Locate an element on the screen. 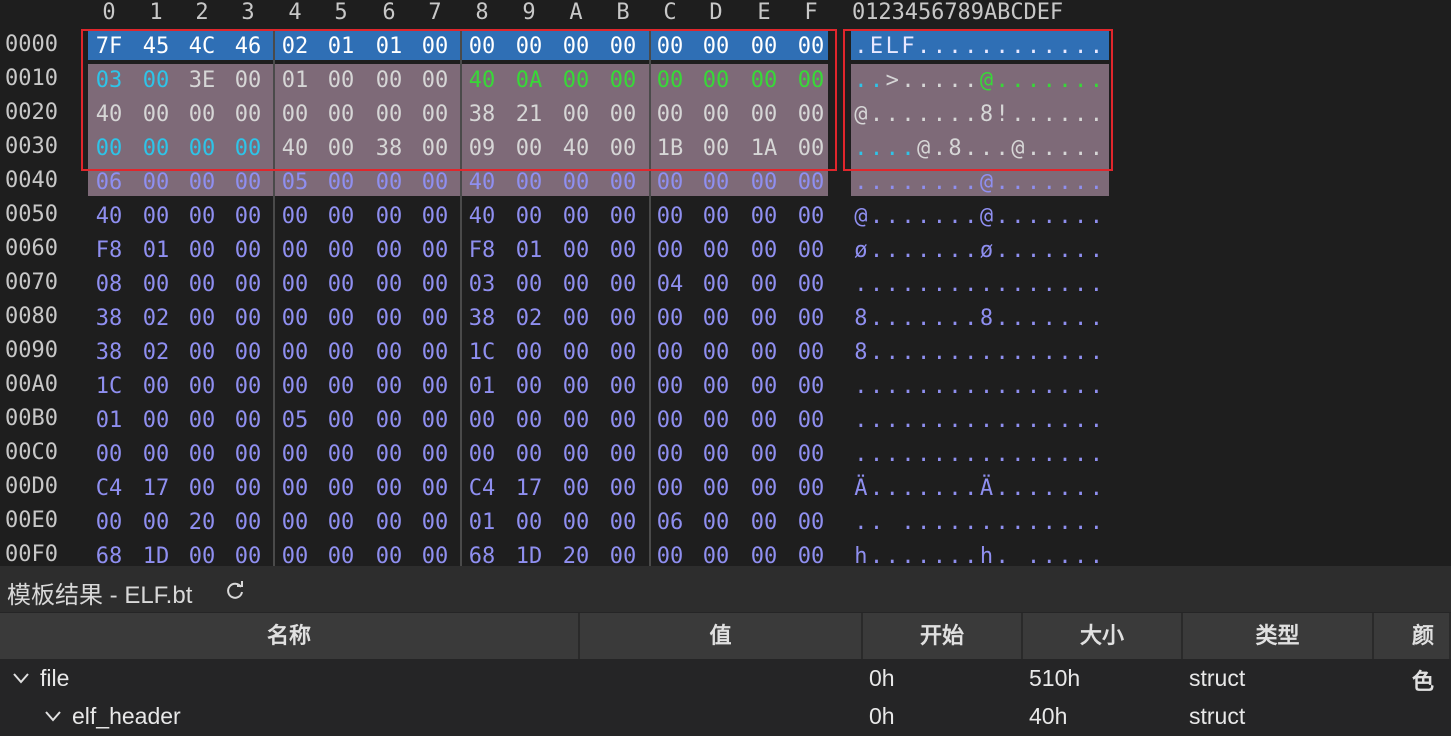 This screenshot has width=1451, height=736. tree-row: elf_header 0h 40h struct is located at coordinates (725, 716).